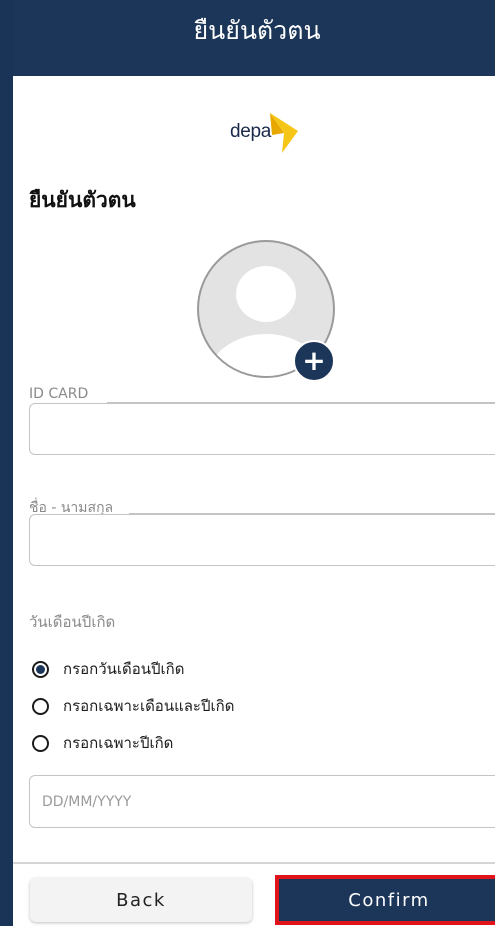 The image size is (495, 926). I want to click on birthdate-label: วันเดือนปีเกิด, so click(72, 622).